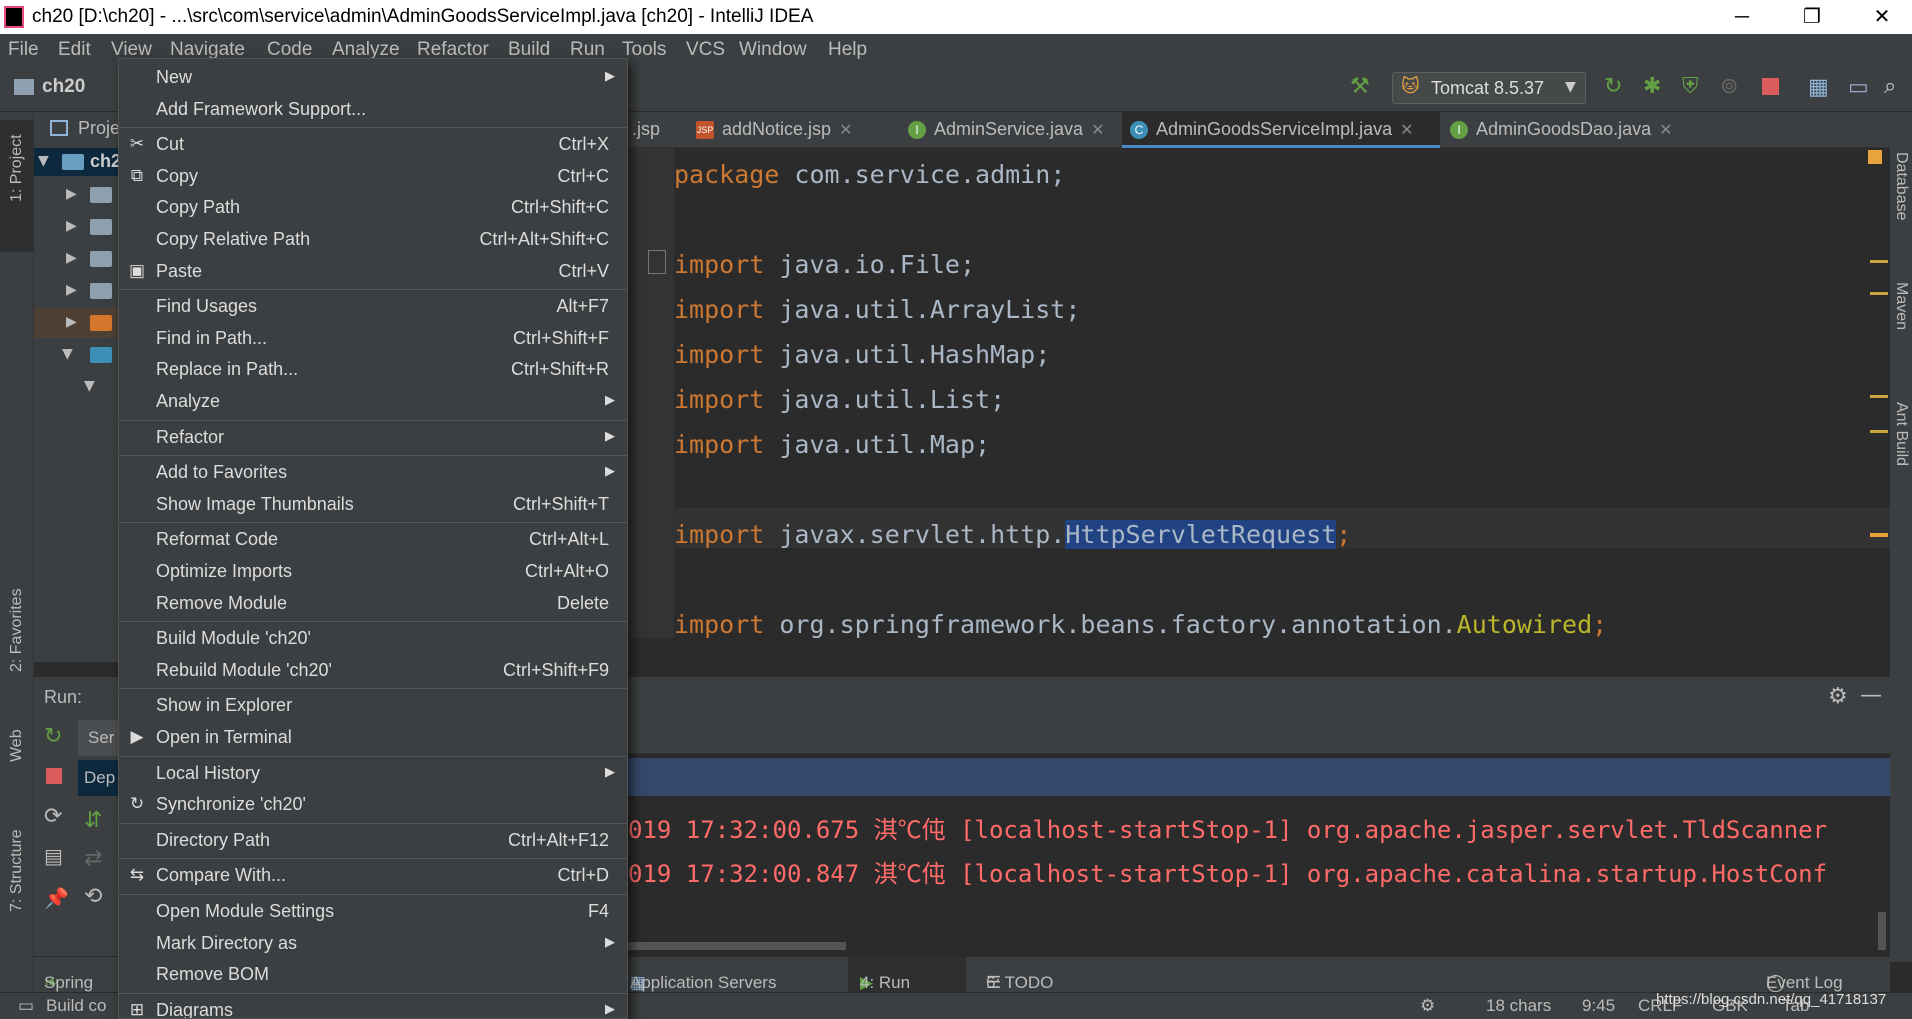  I want to click on menu-tools: Tools, so click(644, 50).